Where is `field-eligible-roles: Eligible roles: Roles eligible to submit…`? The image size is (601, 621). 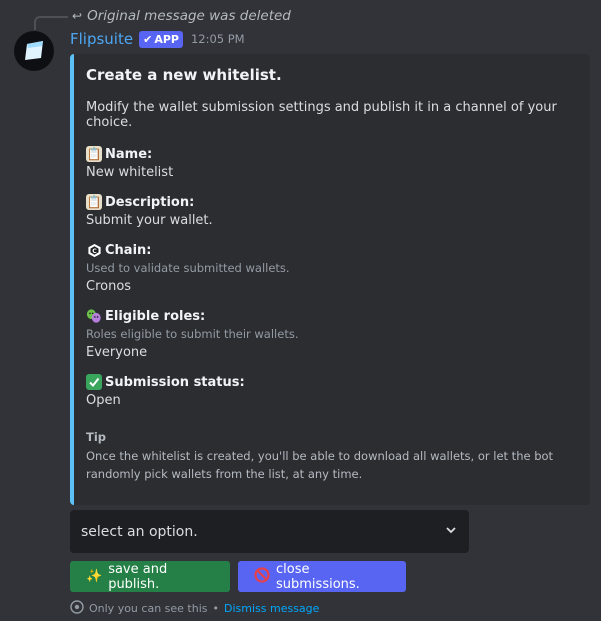
field-eligible-roles: Eligible roles: Roles eligible to submit… is located at coordinates (330, 334).